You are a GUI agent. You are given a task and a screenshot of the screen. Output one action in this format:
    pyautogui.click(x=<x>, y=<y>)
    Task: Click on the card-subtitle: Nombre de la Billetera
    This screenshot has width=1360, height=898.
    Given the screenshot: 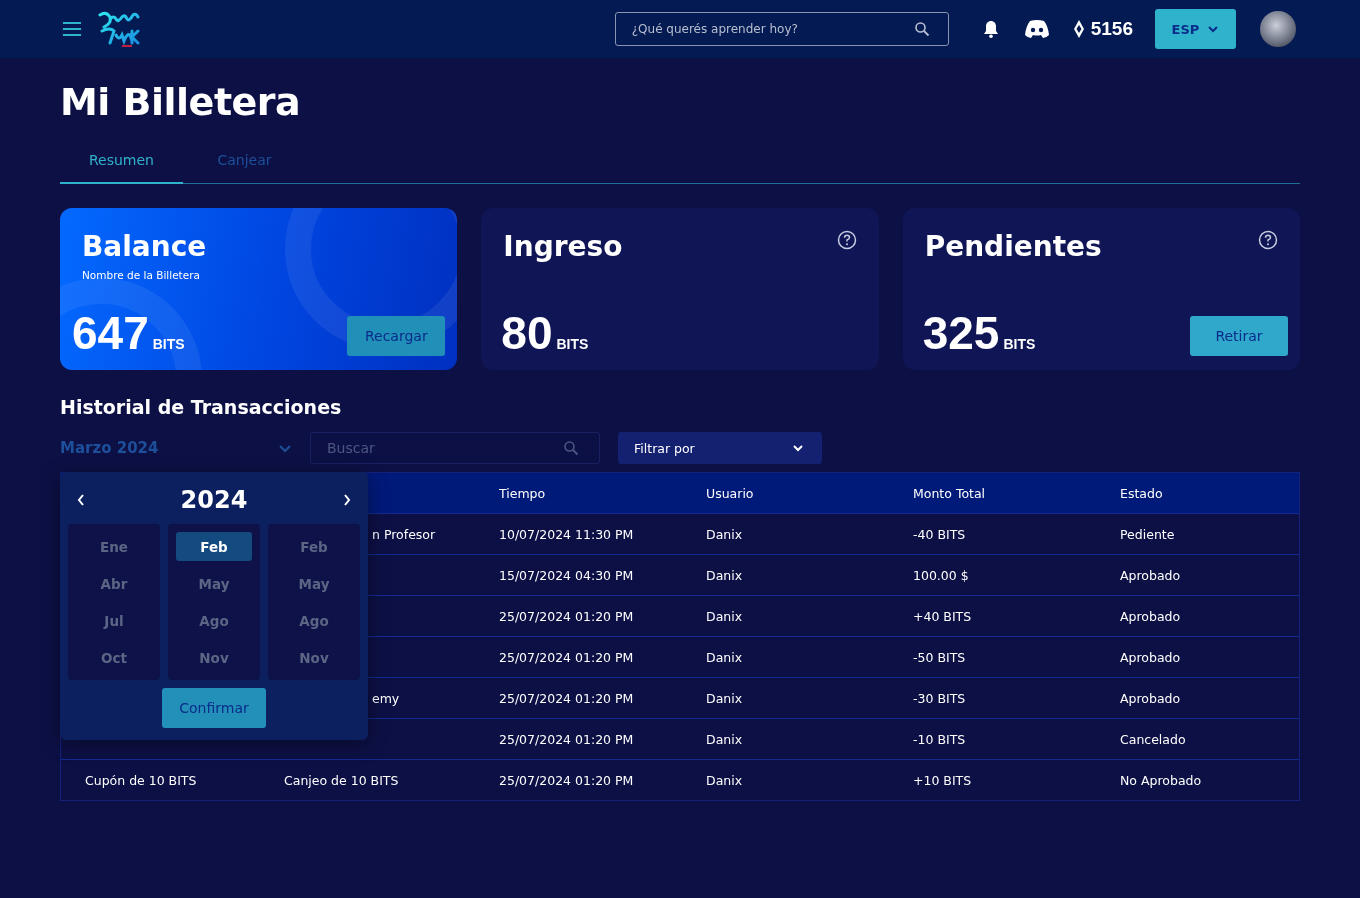 What is the action you would take?
    pyautogui.click(x=141, y=275)
    